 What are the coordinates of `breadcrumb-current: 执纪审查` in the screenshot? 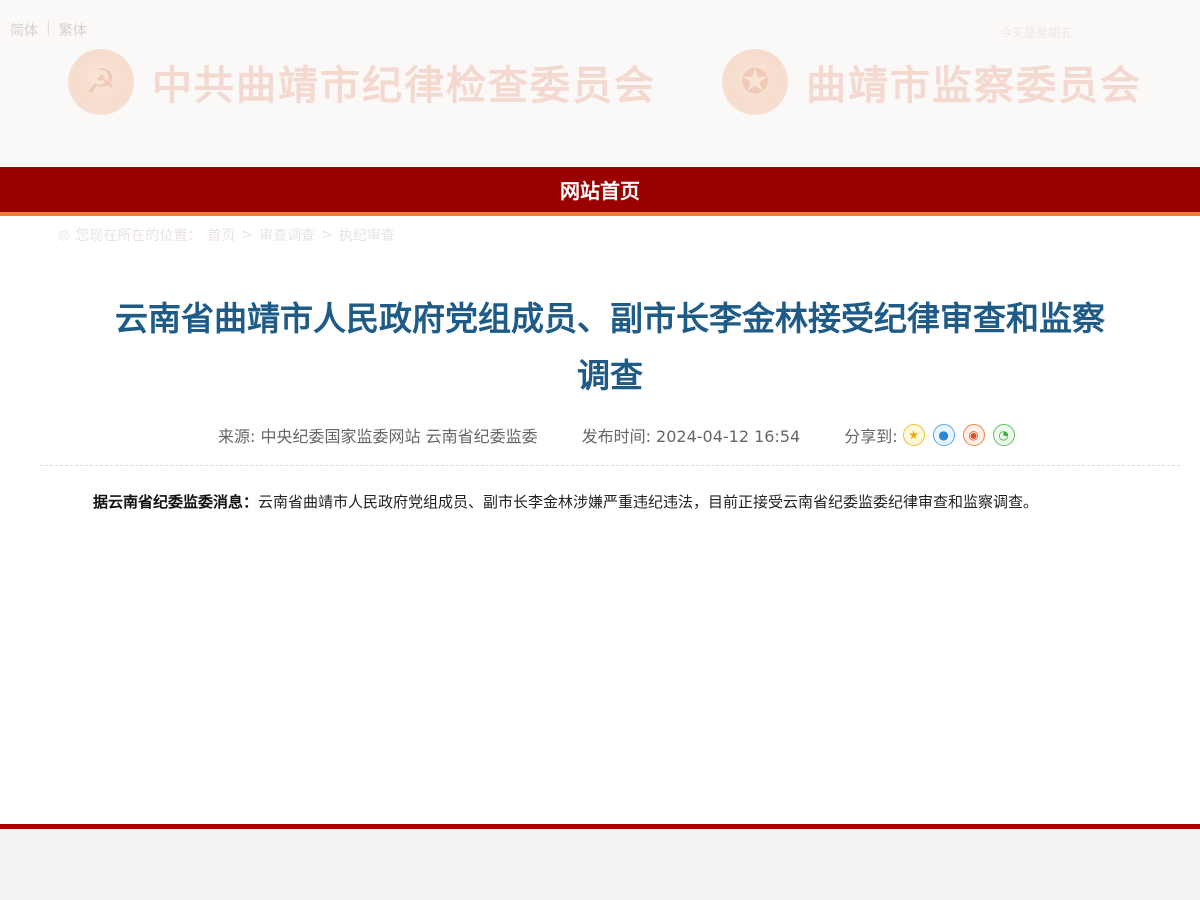 It's located at (367, 235).